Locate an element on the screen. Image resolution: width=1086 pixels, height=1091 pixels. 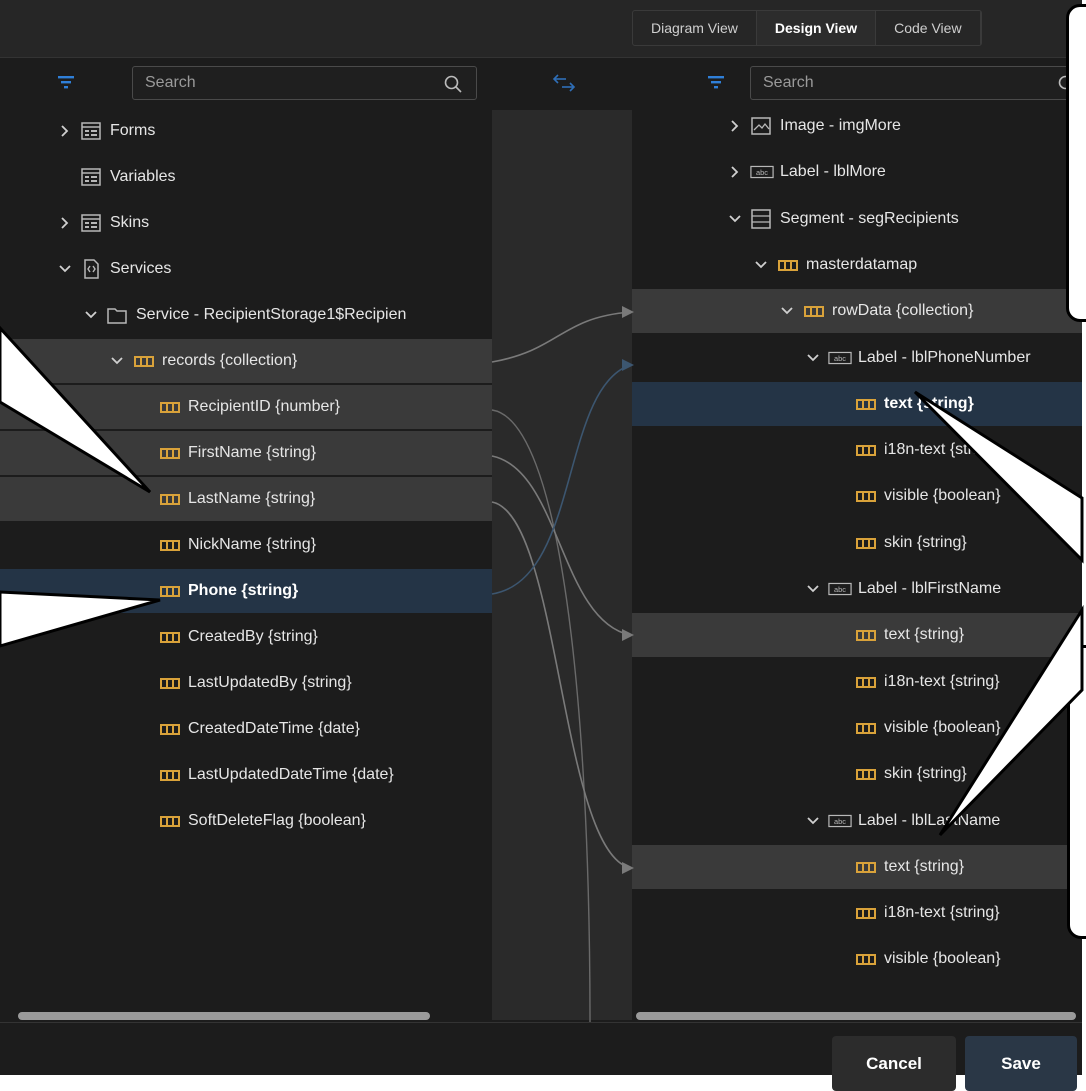
search-icon is located at coordinates (453, 84).